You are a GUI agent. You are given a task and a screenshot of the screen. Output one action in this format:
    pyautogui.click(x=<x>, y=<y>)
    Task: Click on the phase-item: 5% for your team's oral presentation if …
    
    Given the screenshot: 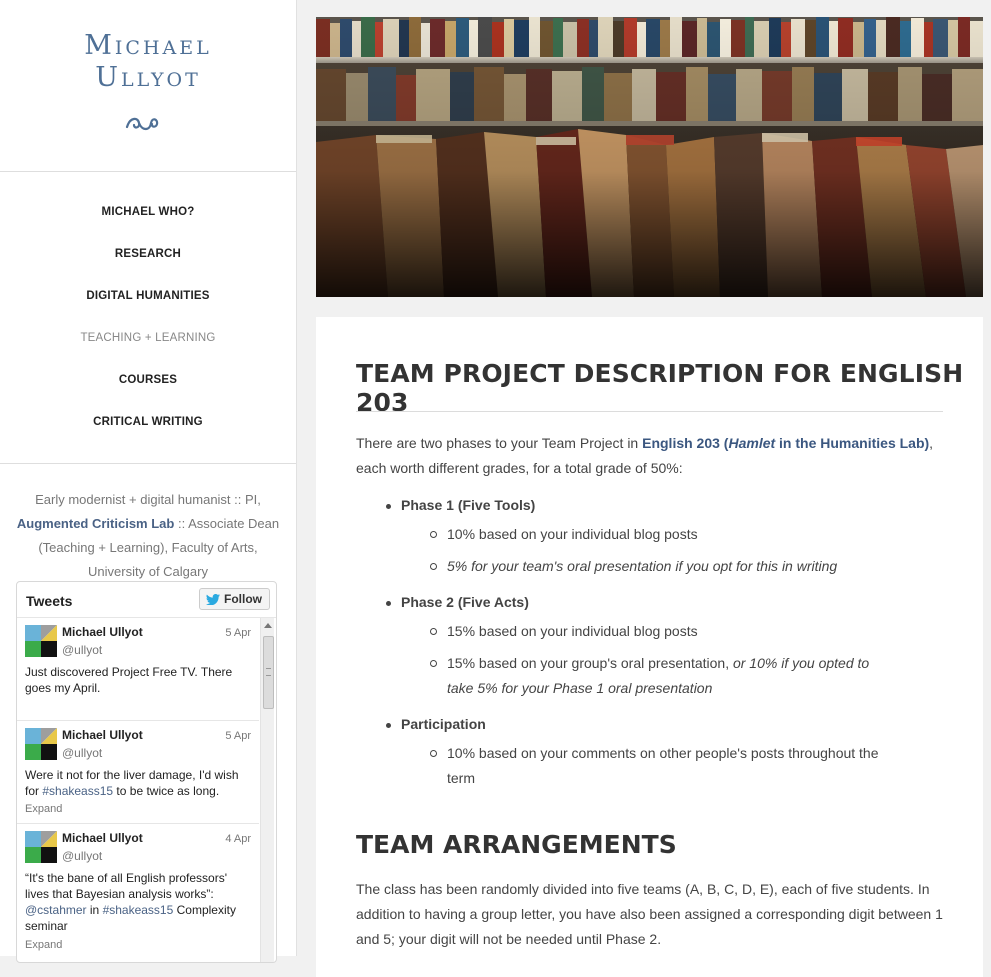 What is the action you would take?
    pyautogui.click(x=642, y=566)
    